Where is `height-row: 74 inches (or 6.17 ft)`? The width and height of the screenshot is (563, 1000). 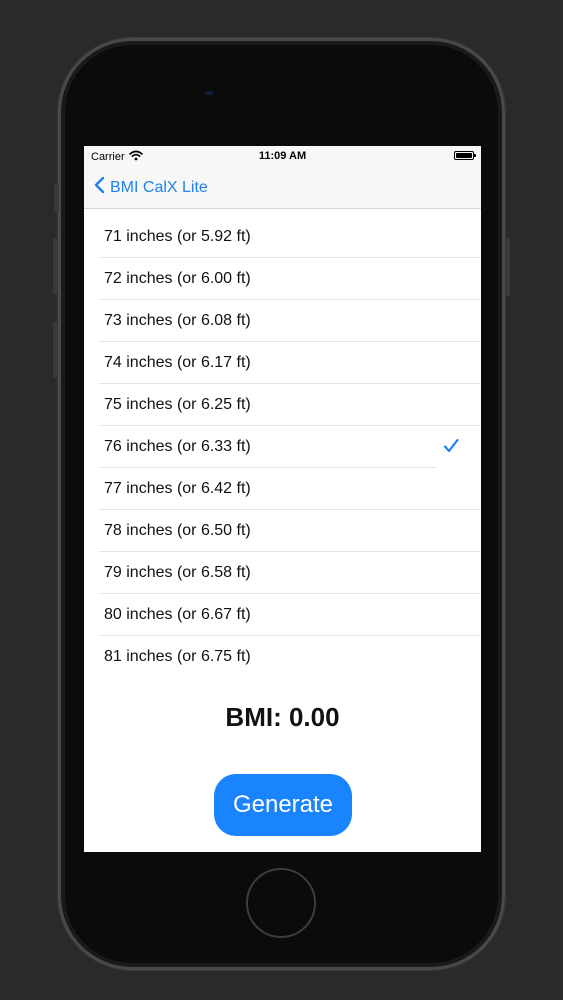
height-row: 74 inches (or 6.17 ft) is located at coordinates (282, 363).